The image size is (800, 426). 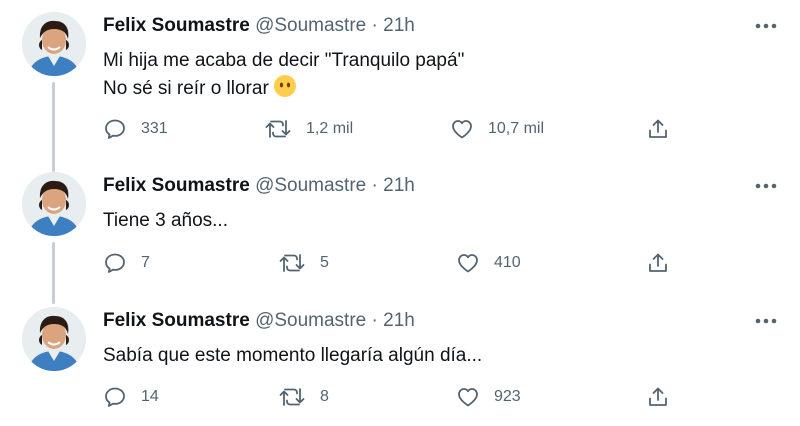 I want to click on like-button: 10,7 mil, so click(x=497, y=129).